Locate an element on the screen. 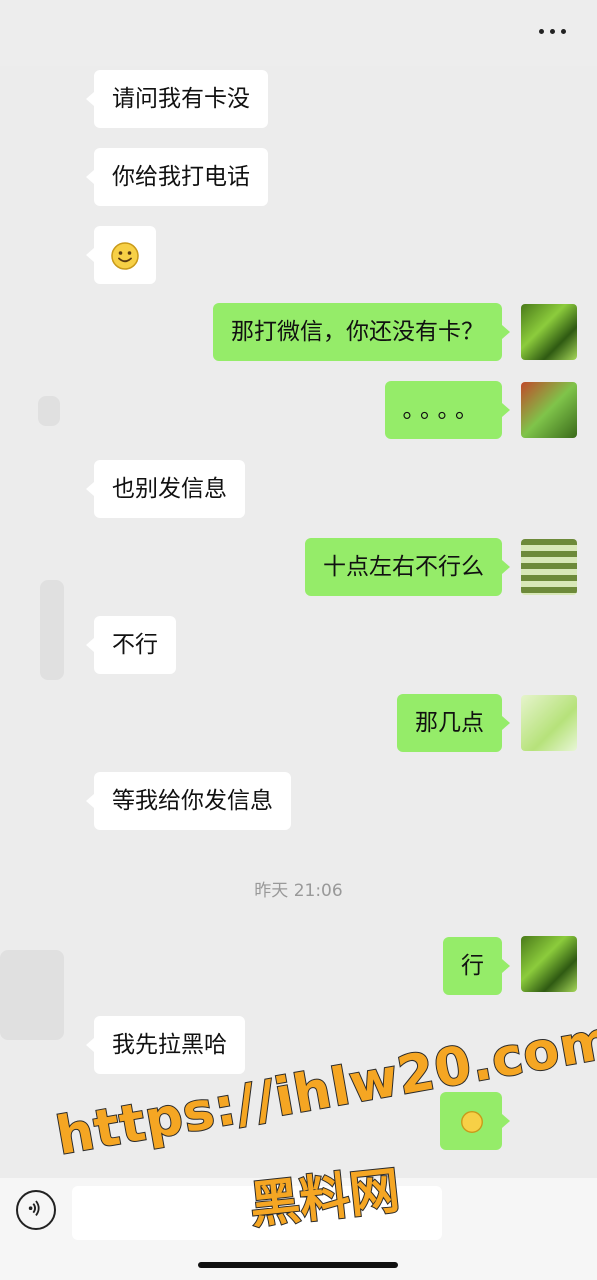 The height and width of the screenshot is (1280, 597). message-bubble-left: 等我给你发信息 is located at coordinates (188, 801).